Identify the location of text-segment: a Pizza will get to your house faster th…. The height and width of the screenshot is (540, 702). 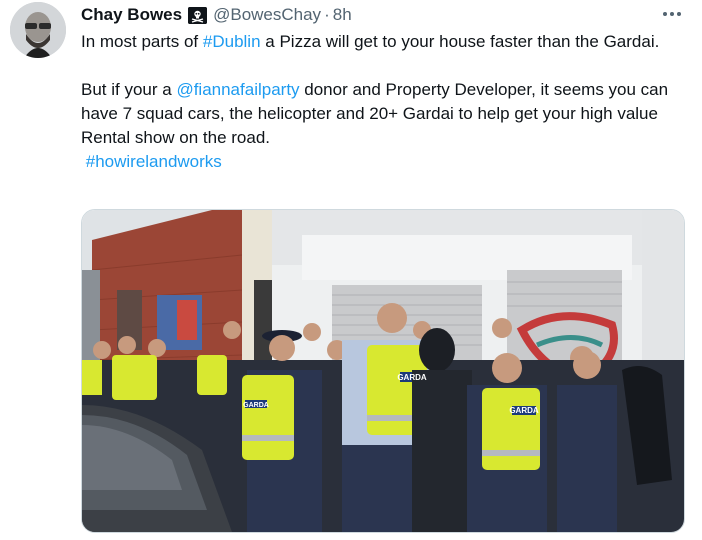
(460, 41).